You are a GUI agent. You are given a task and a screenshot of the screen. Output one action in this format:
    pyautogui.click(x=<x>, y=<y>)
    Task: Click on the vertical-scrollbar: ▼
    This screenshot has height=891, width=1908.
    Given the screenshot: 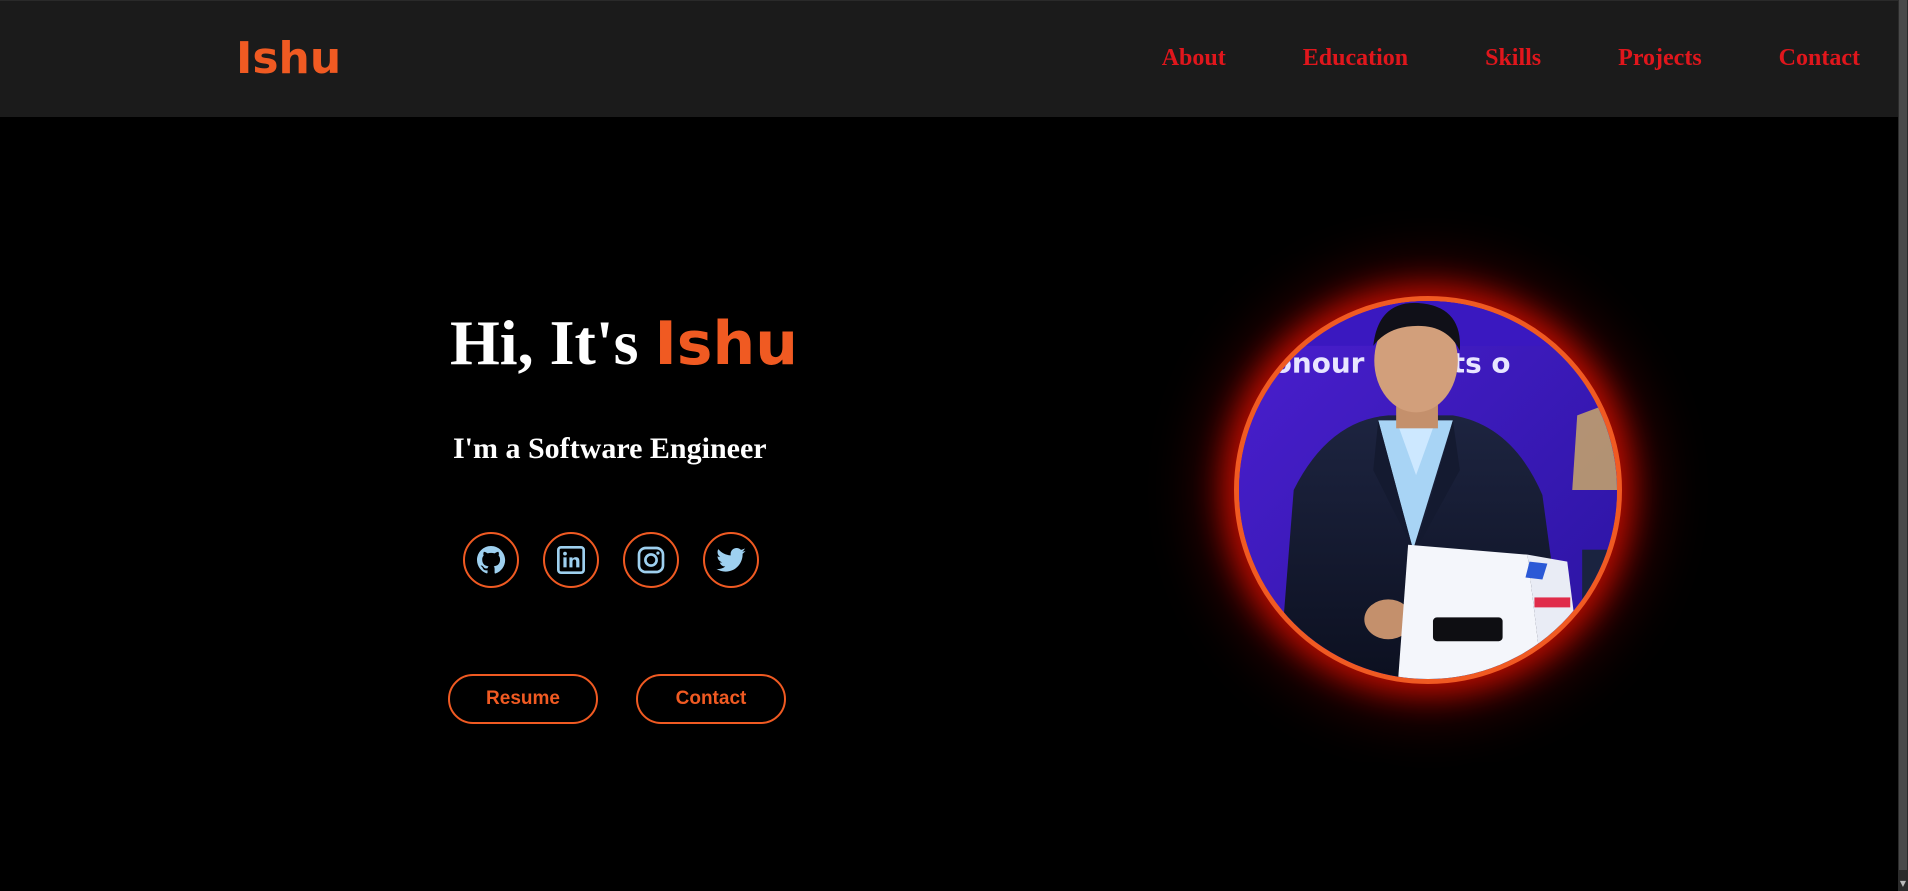 What is the action you would take?
    pyautogui.click(x=1903, y=445)
    